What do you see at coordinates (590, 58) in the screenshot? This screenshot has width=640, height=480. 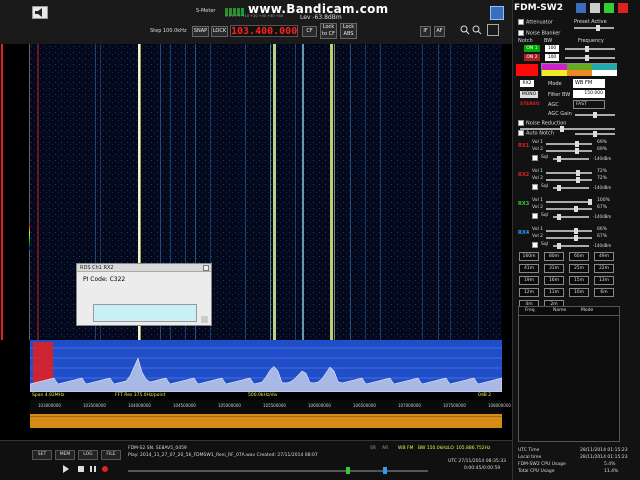 I see `notch2-frequency-slider` at bounding box center [590, 58].